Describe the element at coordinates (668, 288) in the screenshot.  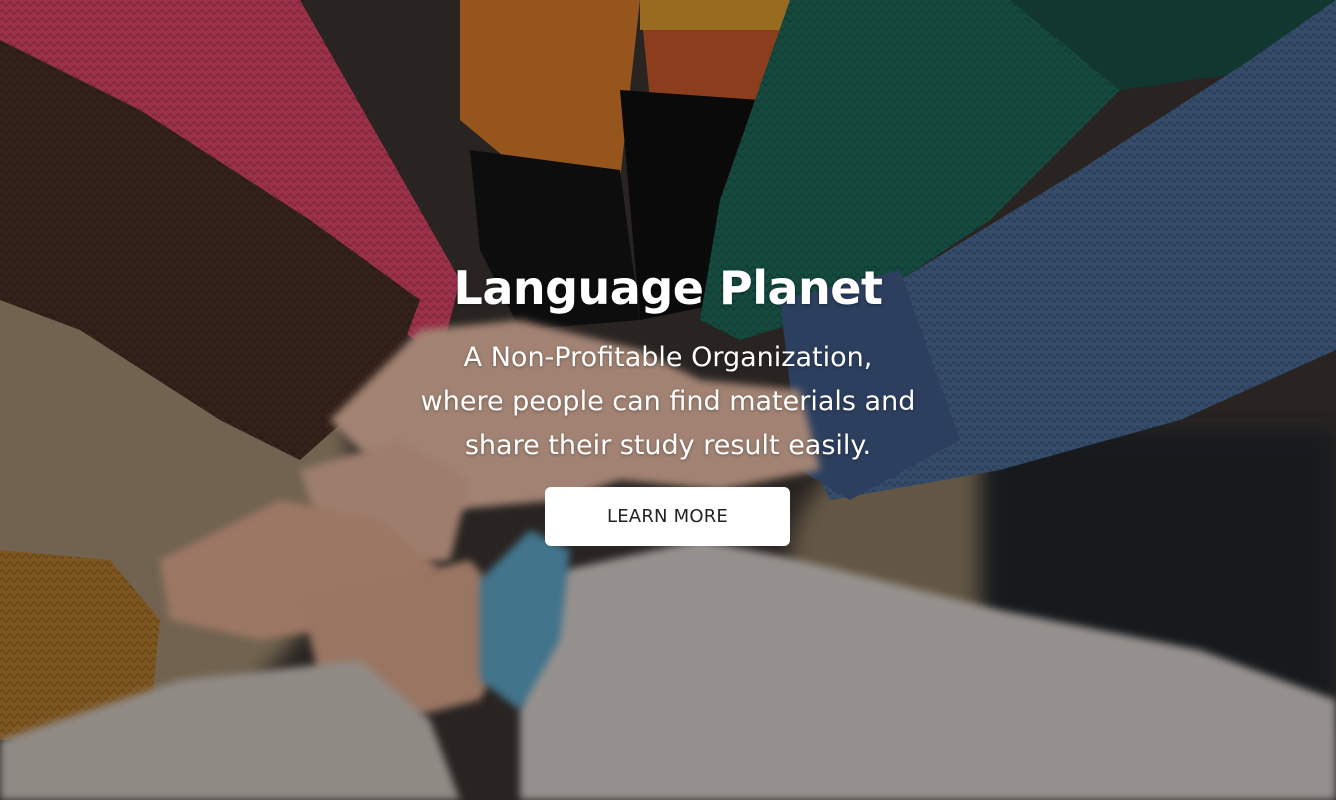
I see `hero-title: Language Planet` at that location.